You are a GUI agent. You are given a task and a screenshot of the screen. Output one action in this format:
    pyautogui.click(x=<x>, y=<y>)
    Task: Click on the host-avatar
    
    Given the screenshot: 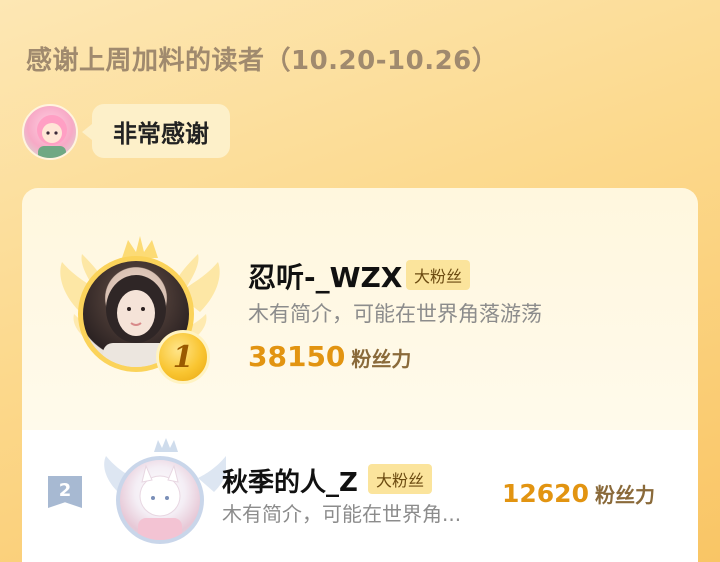 What is the action you would take?
    pyautogui.click(x=50, y=132)
    